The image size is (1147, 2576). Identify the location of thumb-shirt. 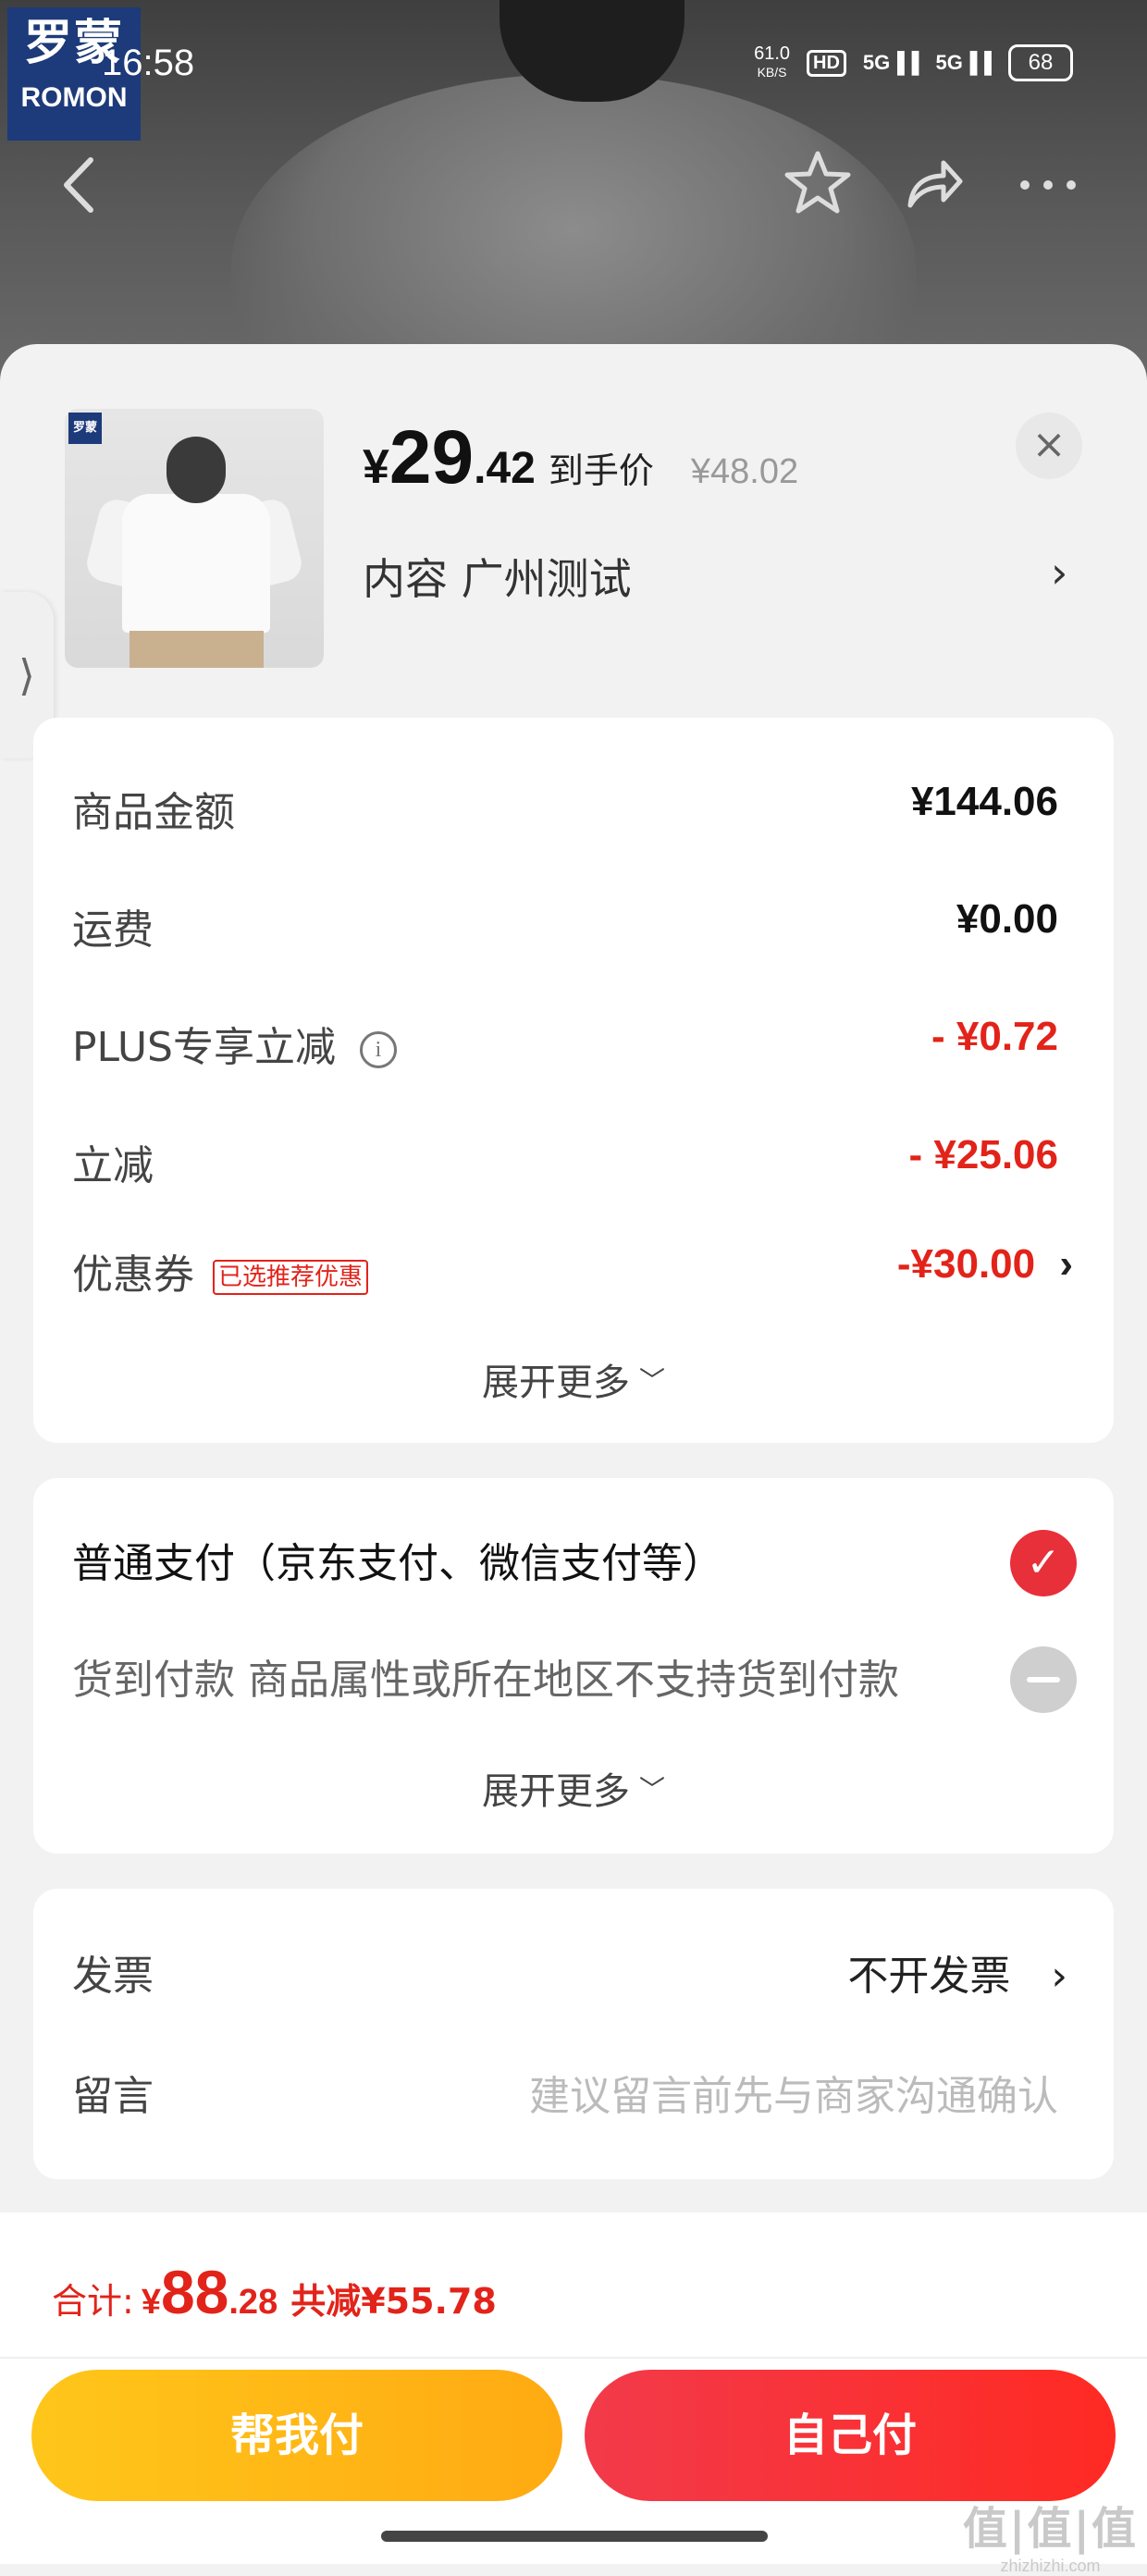
(196, 563).